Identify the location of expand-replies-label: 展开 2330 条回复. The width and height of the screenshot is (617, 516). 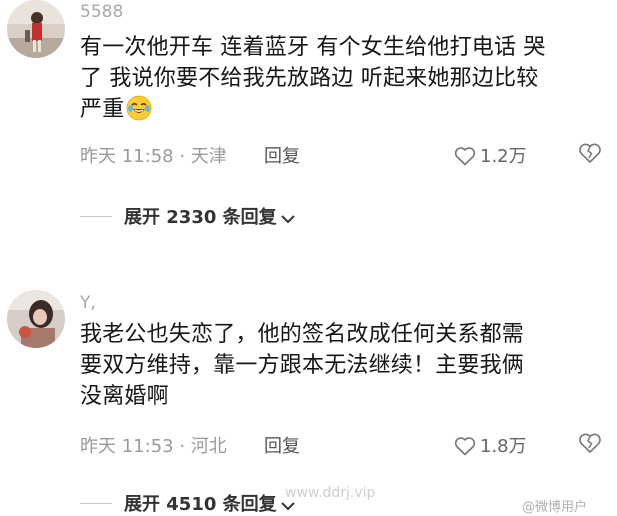
(200, 217).